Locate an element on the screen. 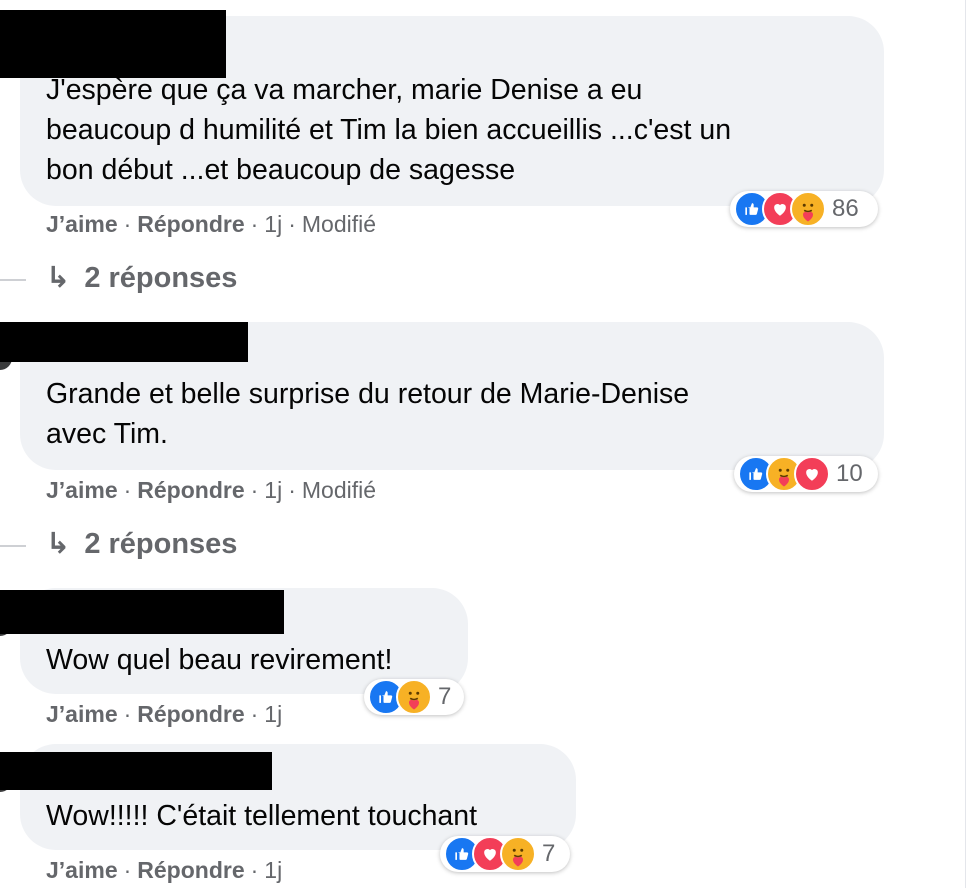  comment-actions: J’aime · Répondre · 1j is located at coordinates (164, 870).